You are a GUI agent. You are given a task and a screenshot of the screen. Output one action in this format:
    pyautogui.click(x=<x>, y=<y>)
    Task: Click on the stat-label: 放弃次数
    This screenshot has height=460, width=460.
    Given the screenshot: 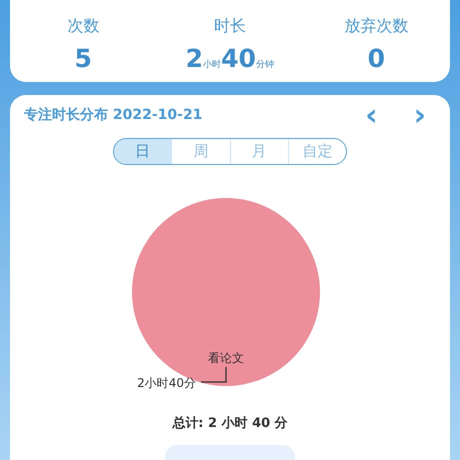 What is the action you would take?
    pyautogui.click(x=376, y=26)
    